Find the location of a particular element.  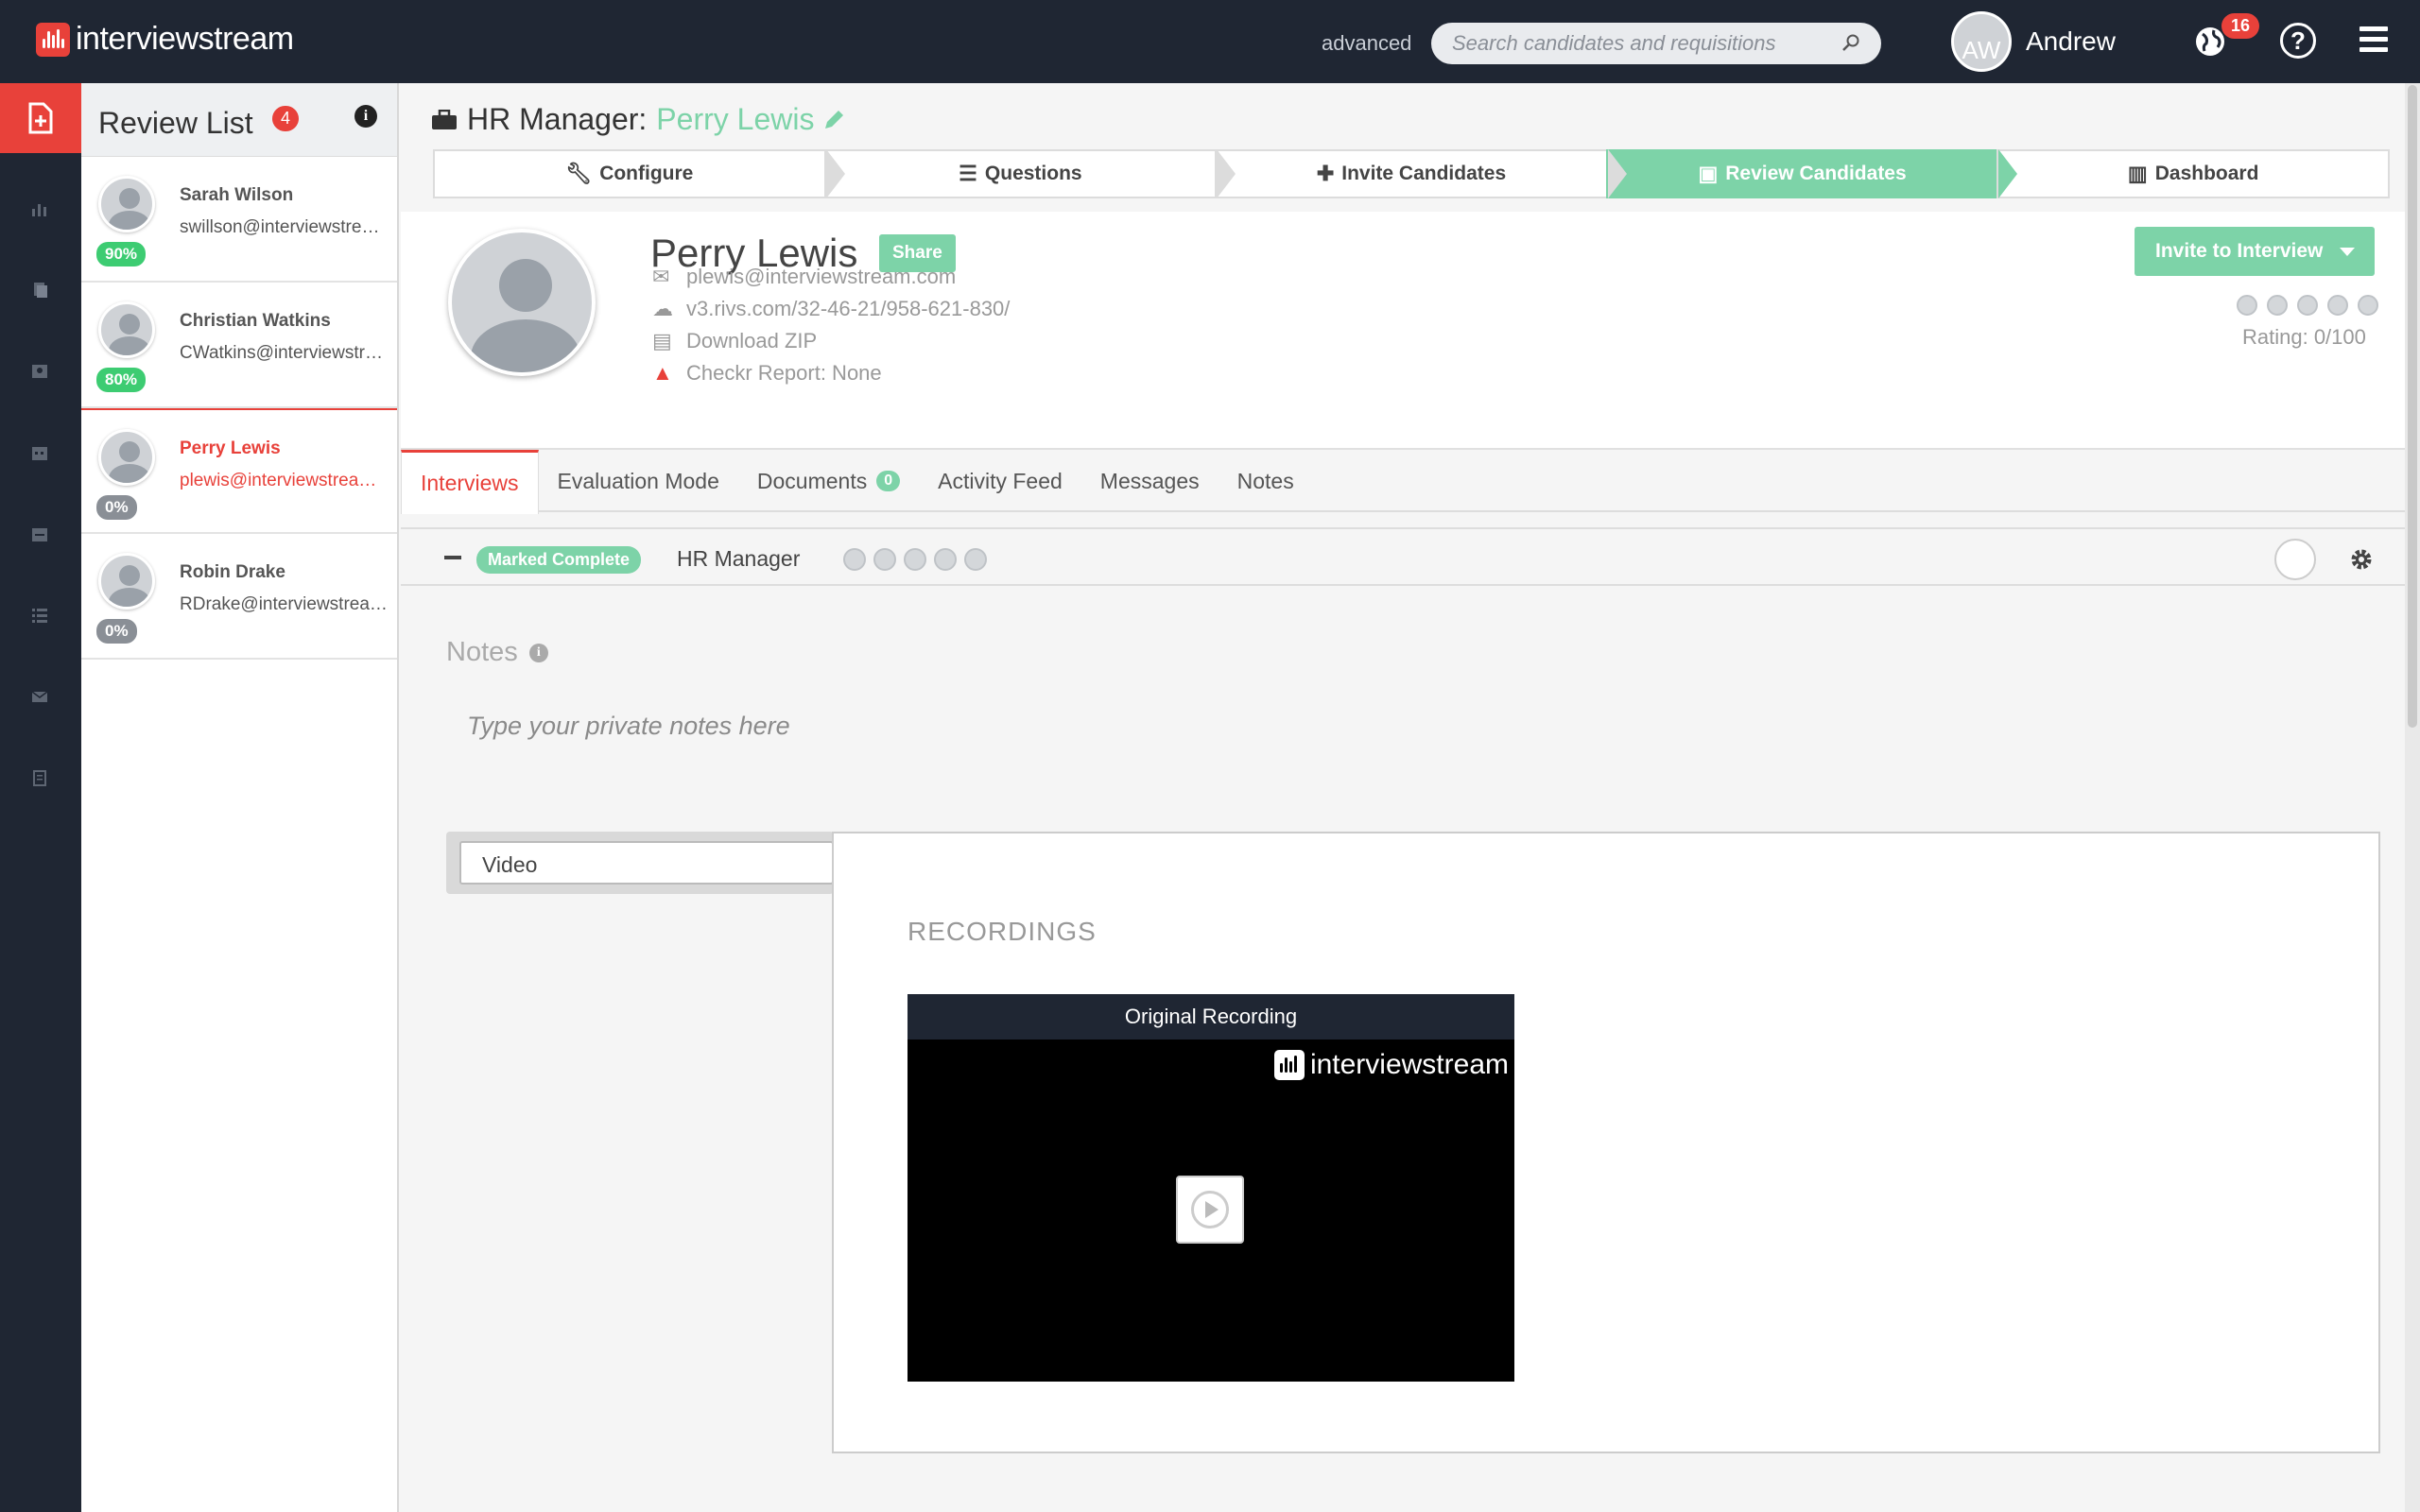

envelope-icon is located at coordinates (39, 696).